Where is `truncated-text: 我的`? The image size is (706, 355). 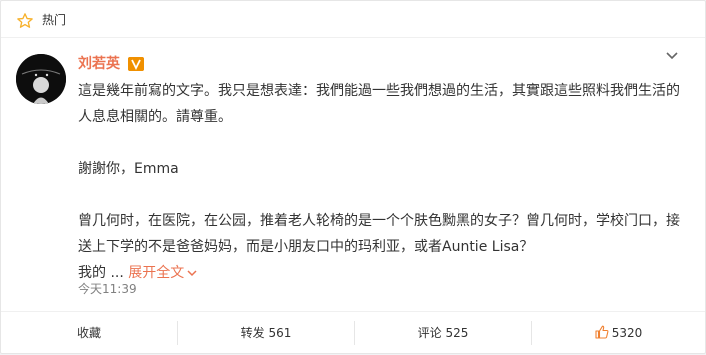
truncated-text: 我的 is located at coordinates (92, 273).